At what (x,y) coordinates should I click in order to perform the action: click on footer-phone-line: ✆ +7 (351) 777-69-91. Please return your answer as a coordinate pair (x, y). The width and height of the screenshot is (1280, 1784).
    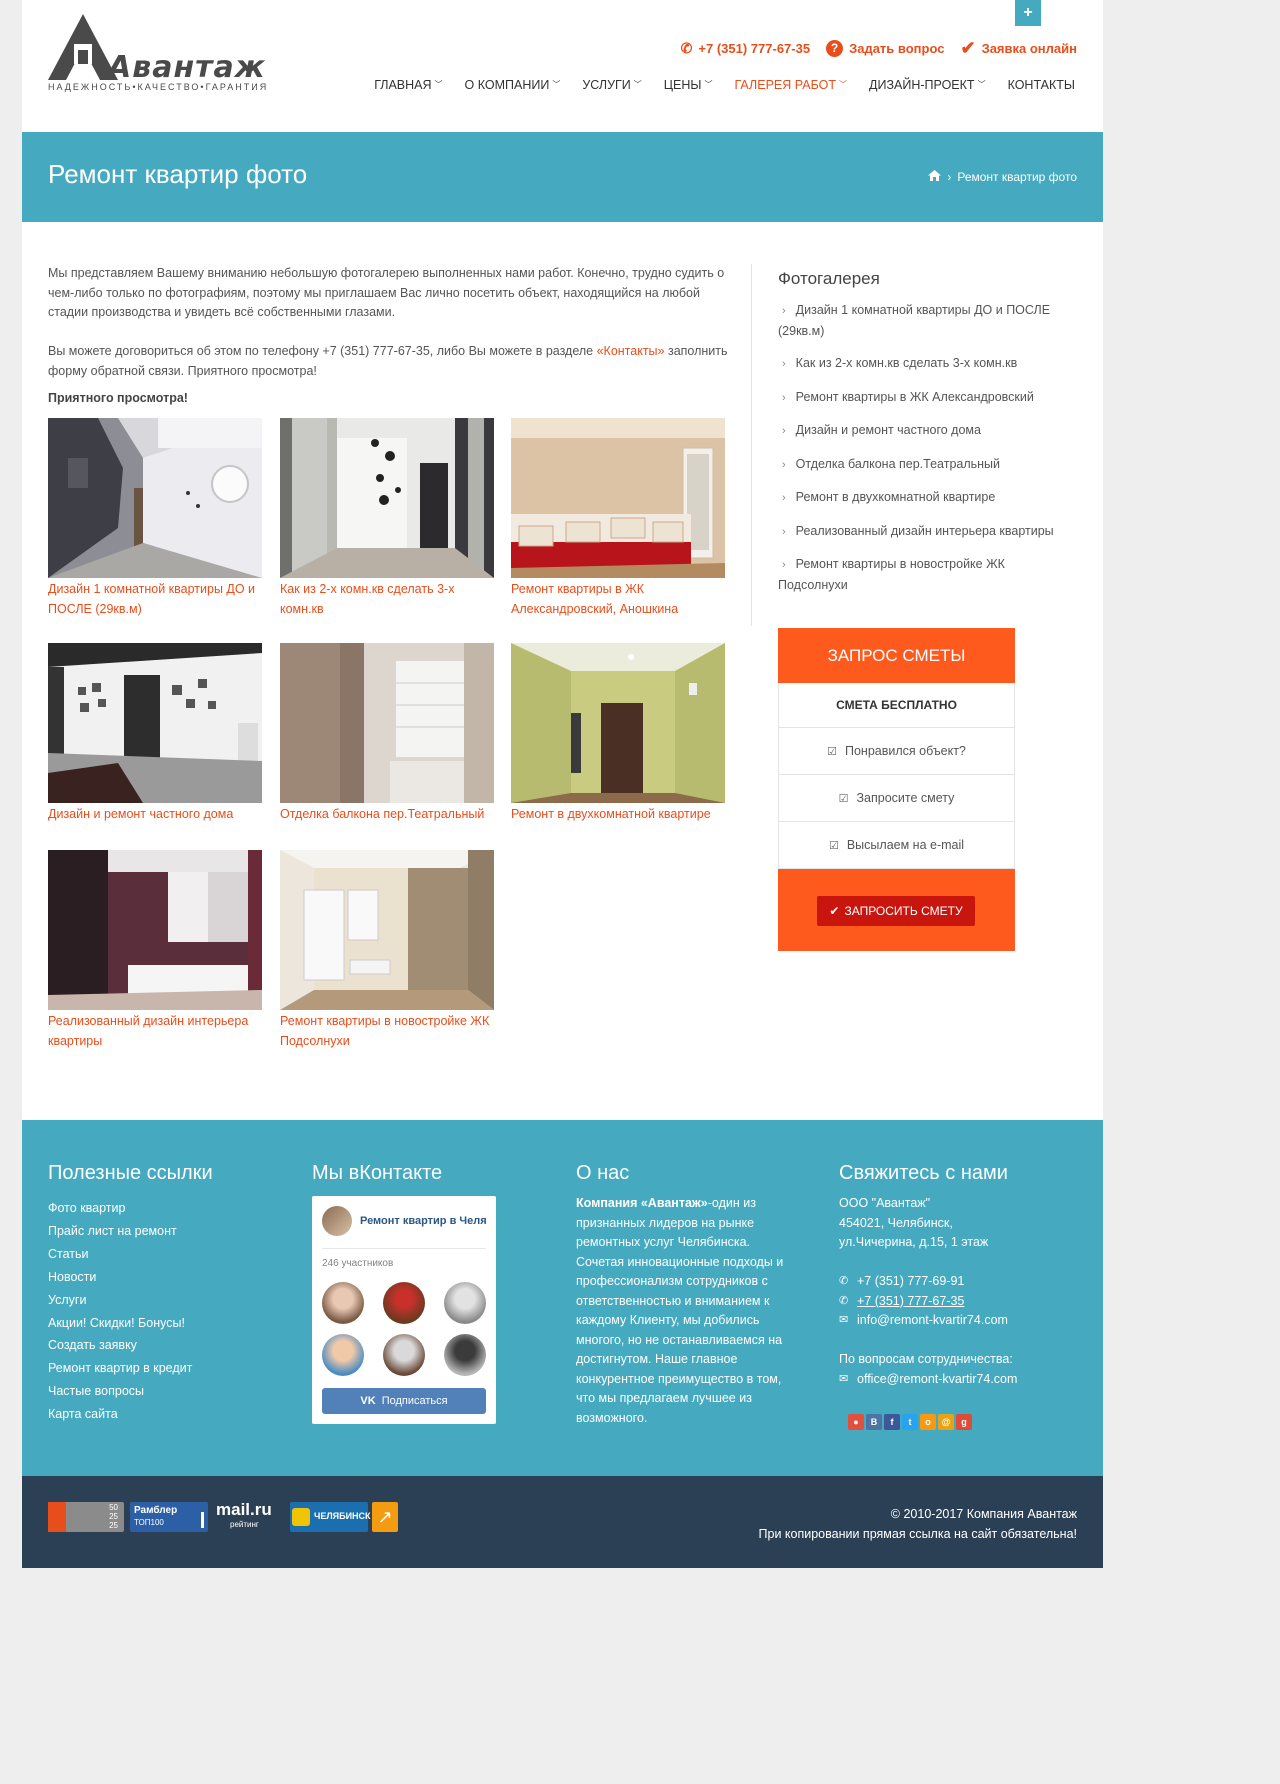
    Looking at the image, I should click on (959, 1282).